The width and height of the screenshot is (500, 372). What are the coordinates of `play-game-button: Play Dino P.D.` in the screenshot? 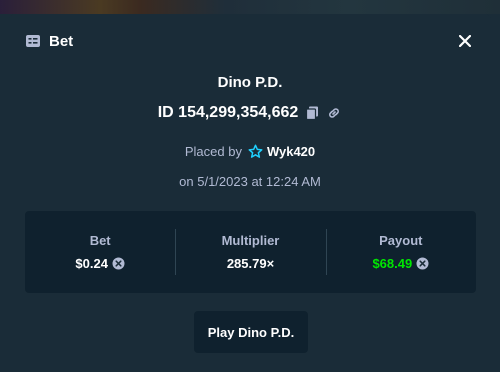 It's located at (251, 332).